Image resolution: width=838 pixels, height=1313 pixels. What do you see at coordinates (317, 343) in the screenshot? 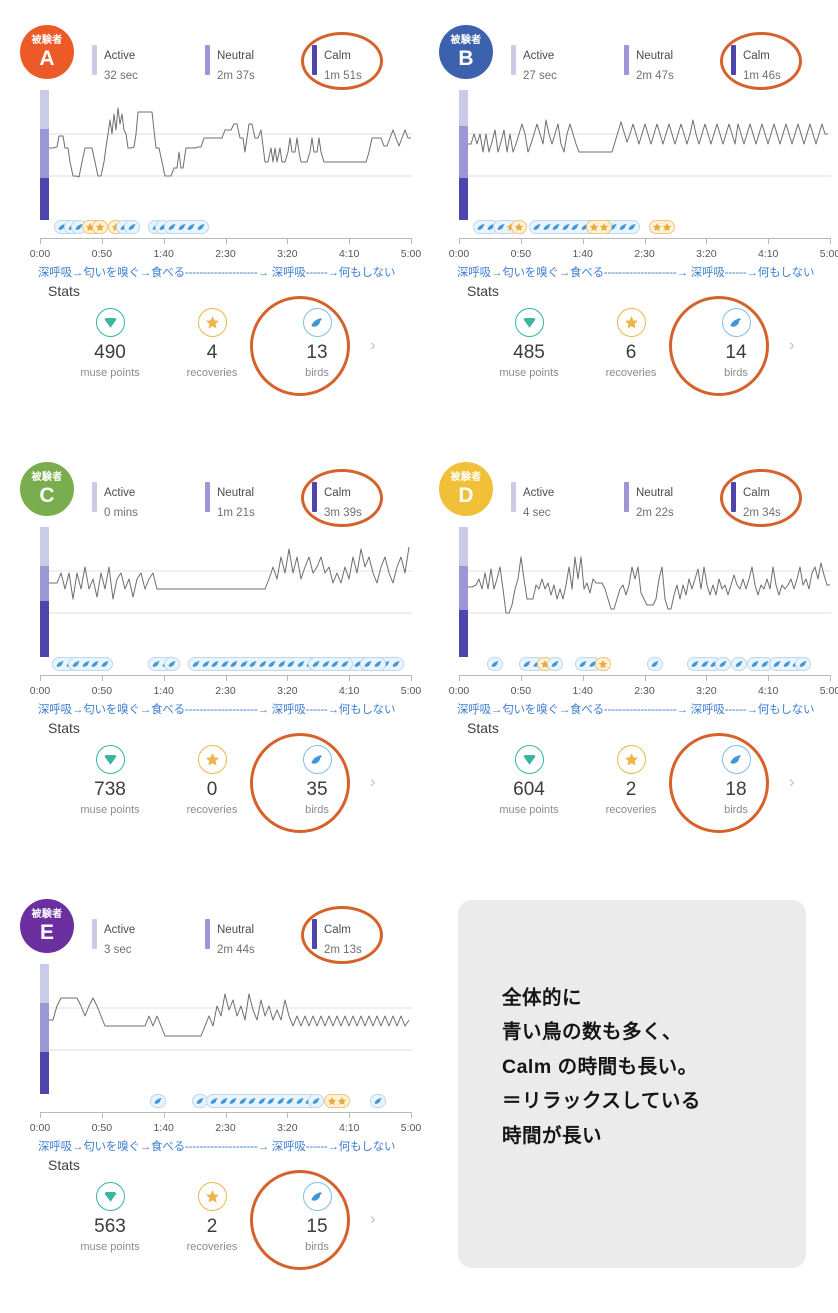
I see `stat-birds: 13 birds` at bounding box center [317, 343].